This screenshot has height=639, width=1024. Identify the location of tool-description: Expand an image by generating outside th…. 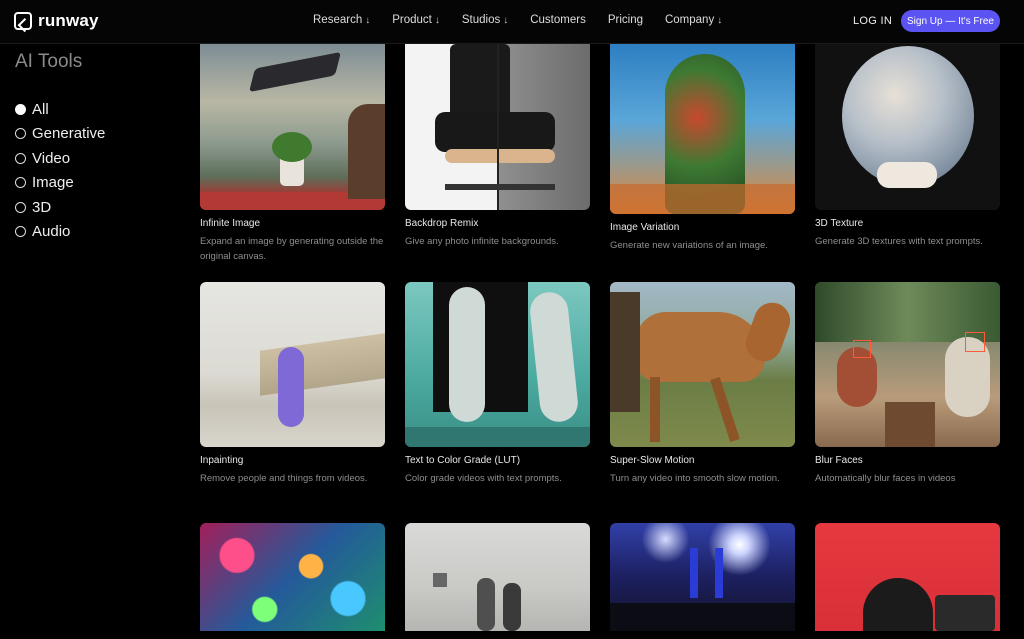
(292, 249).